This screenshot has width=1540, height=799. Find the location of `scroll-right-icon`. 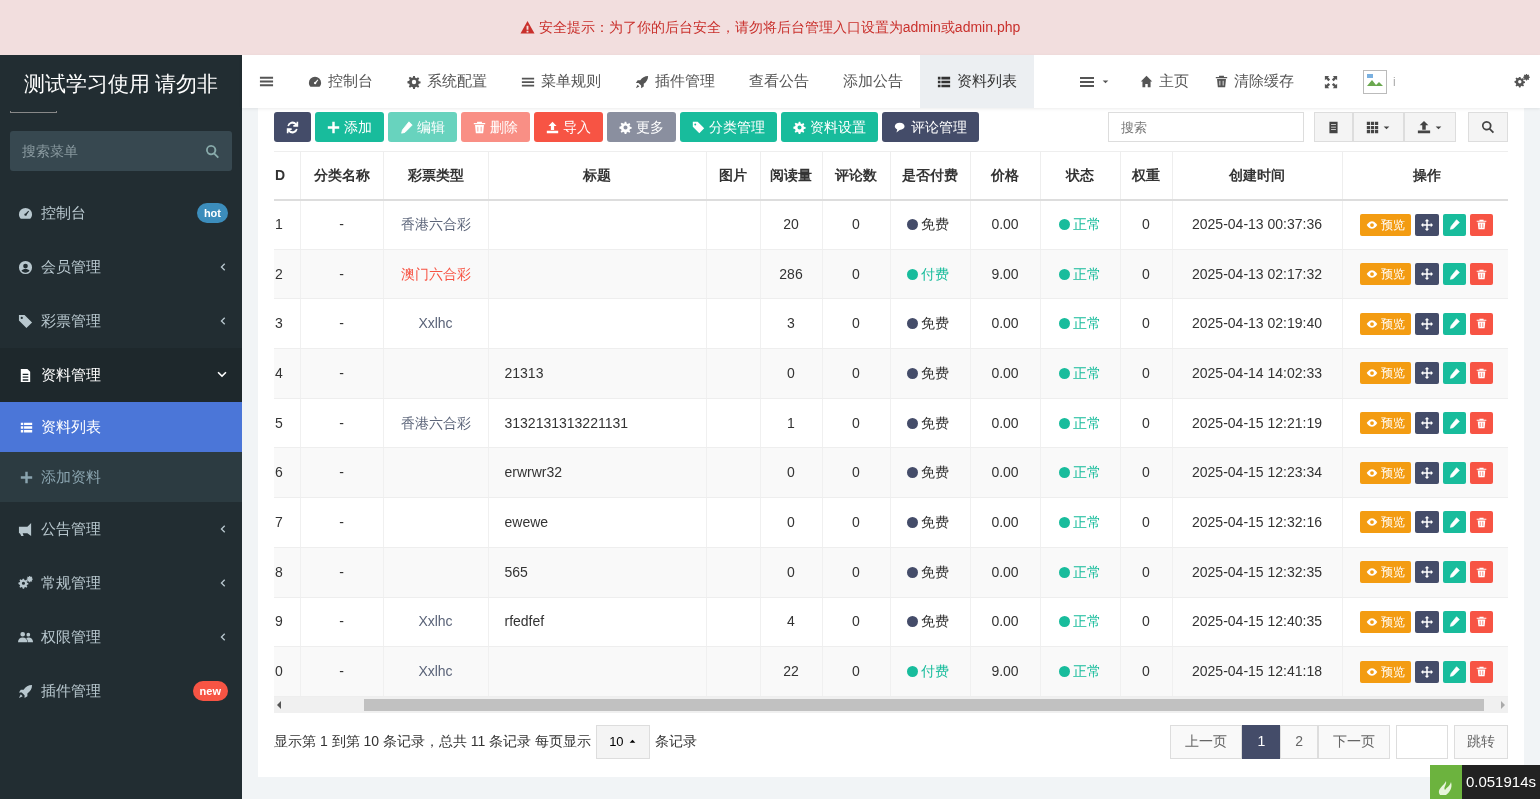

scroll-right-icon is located at coordinates (1503, 704).